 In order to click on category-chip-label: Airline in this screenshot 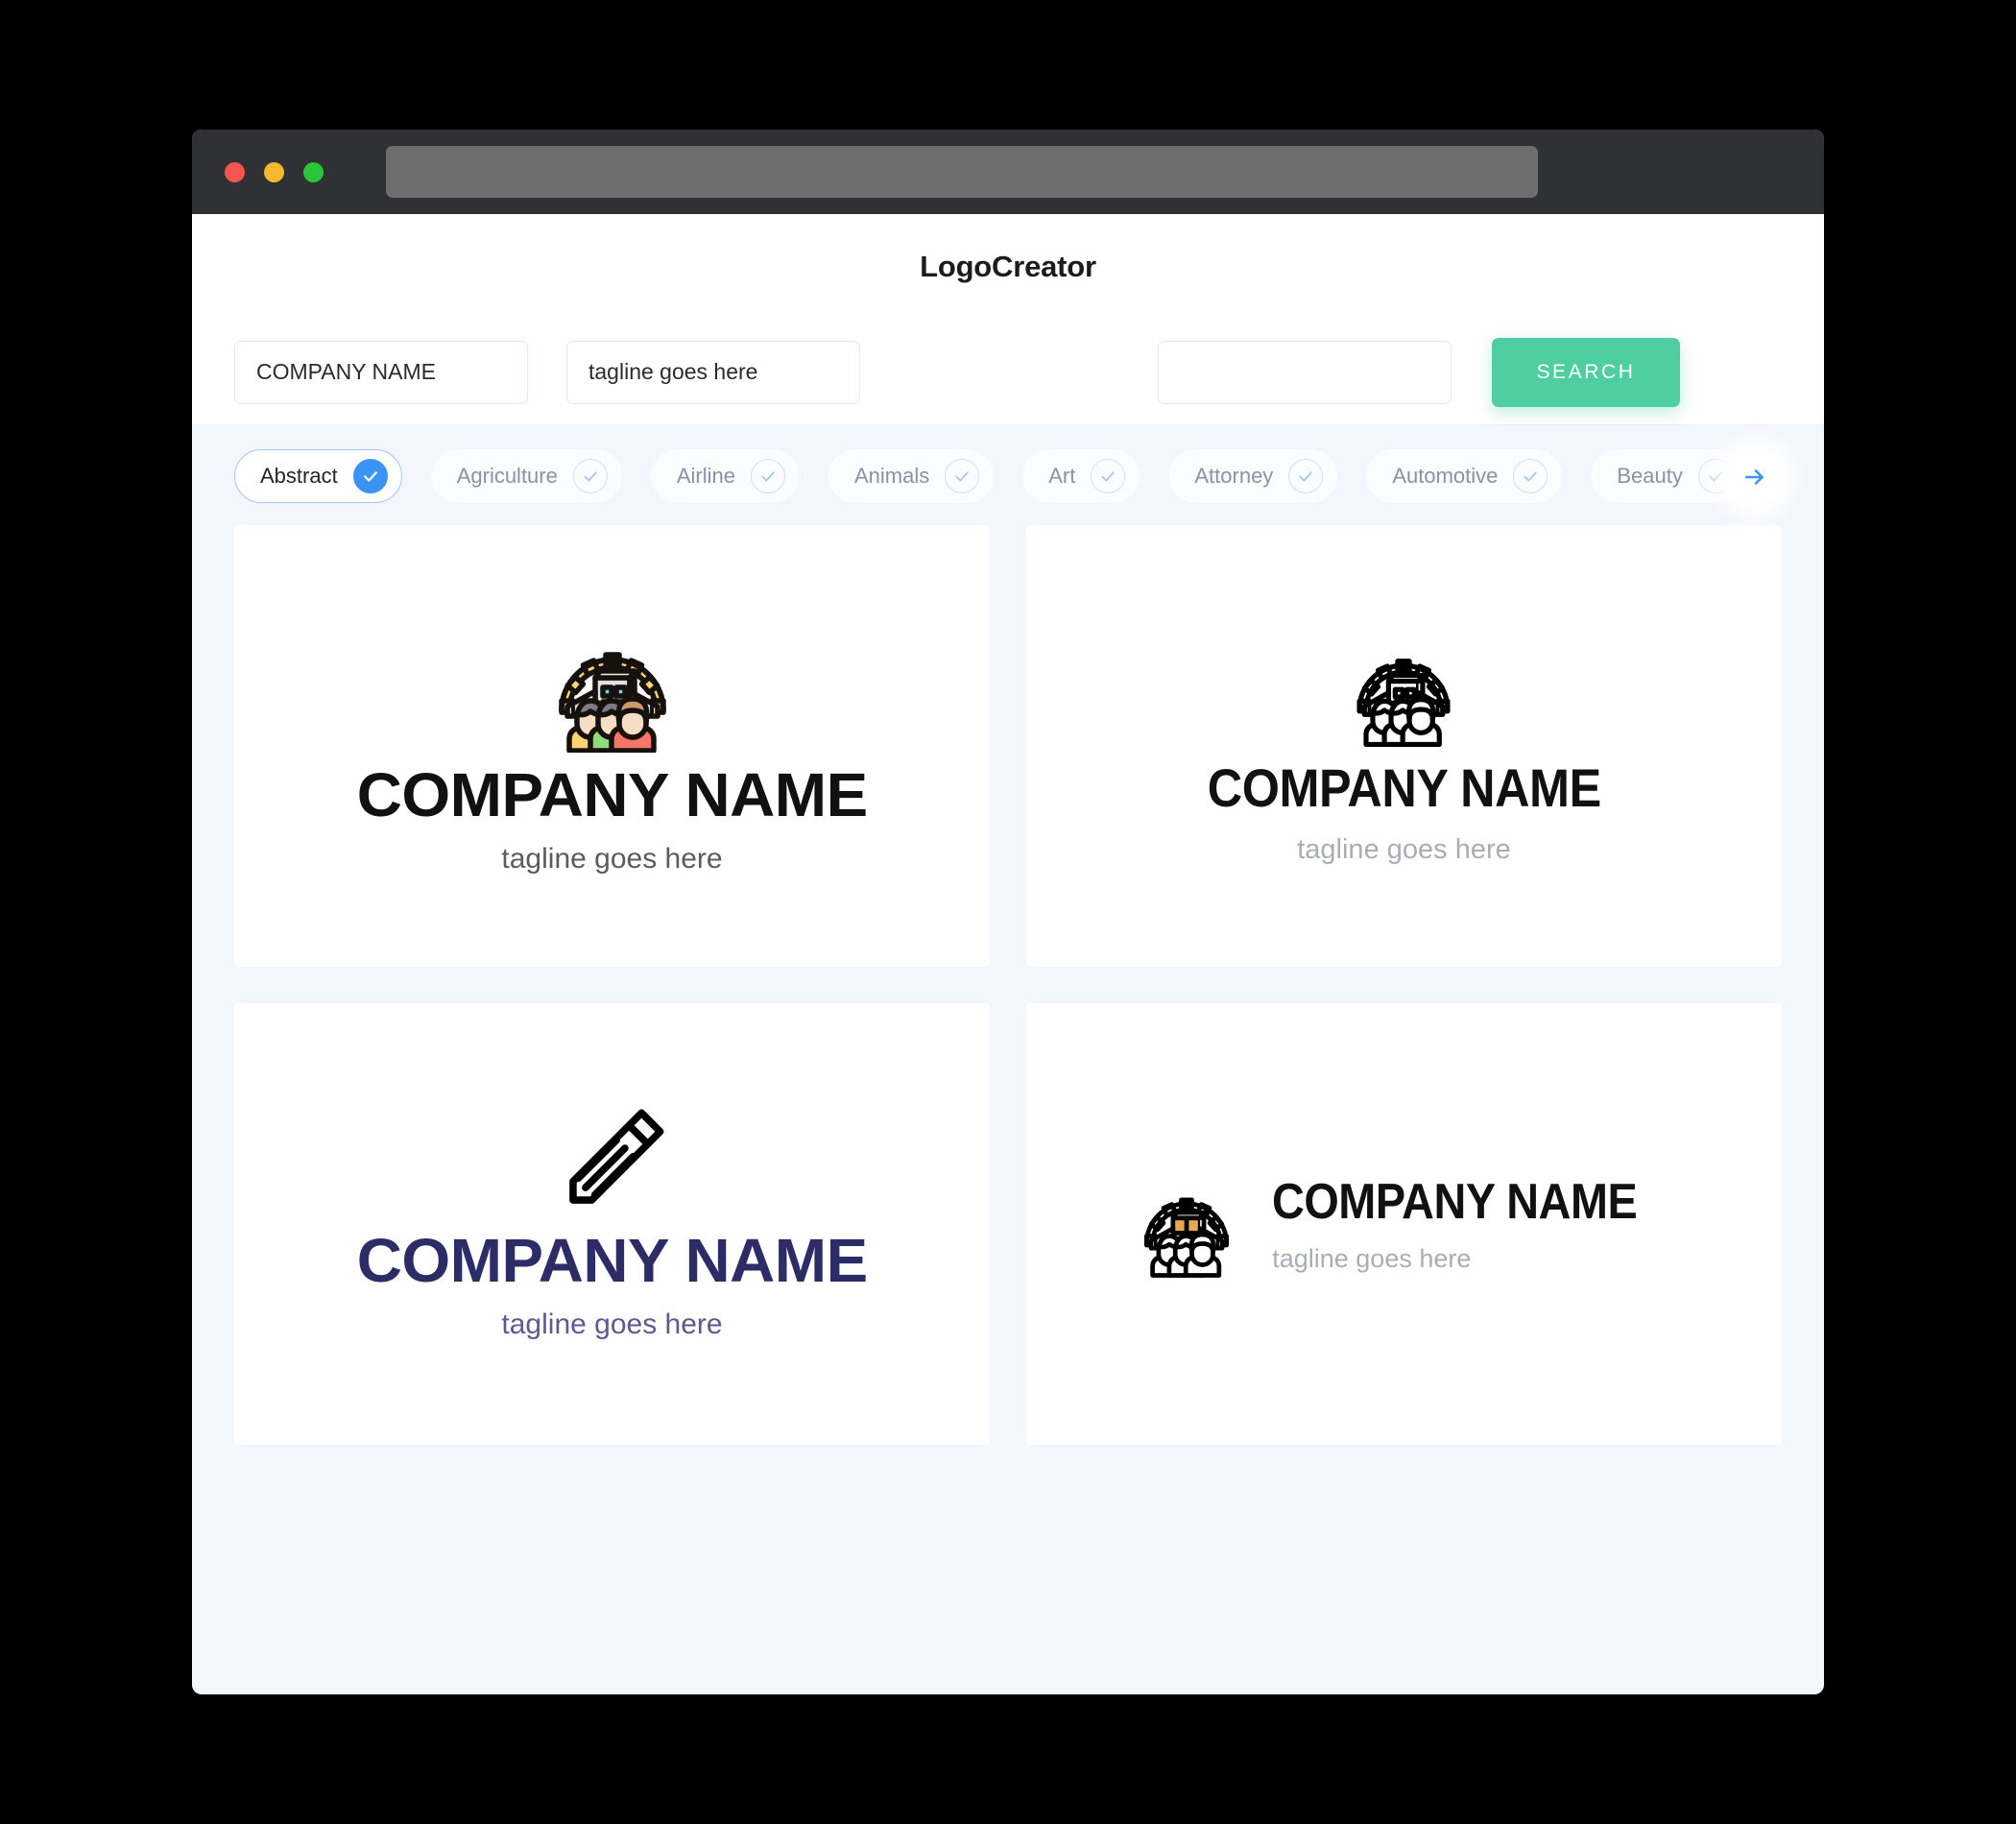, I will do `click(705, 476)`.